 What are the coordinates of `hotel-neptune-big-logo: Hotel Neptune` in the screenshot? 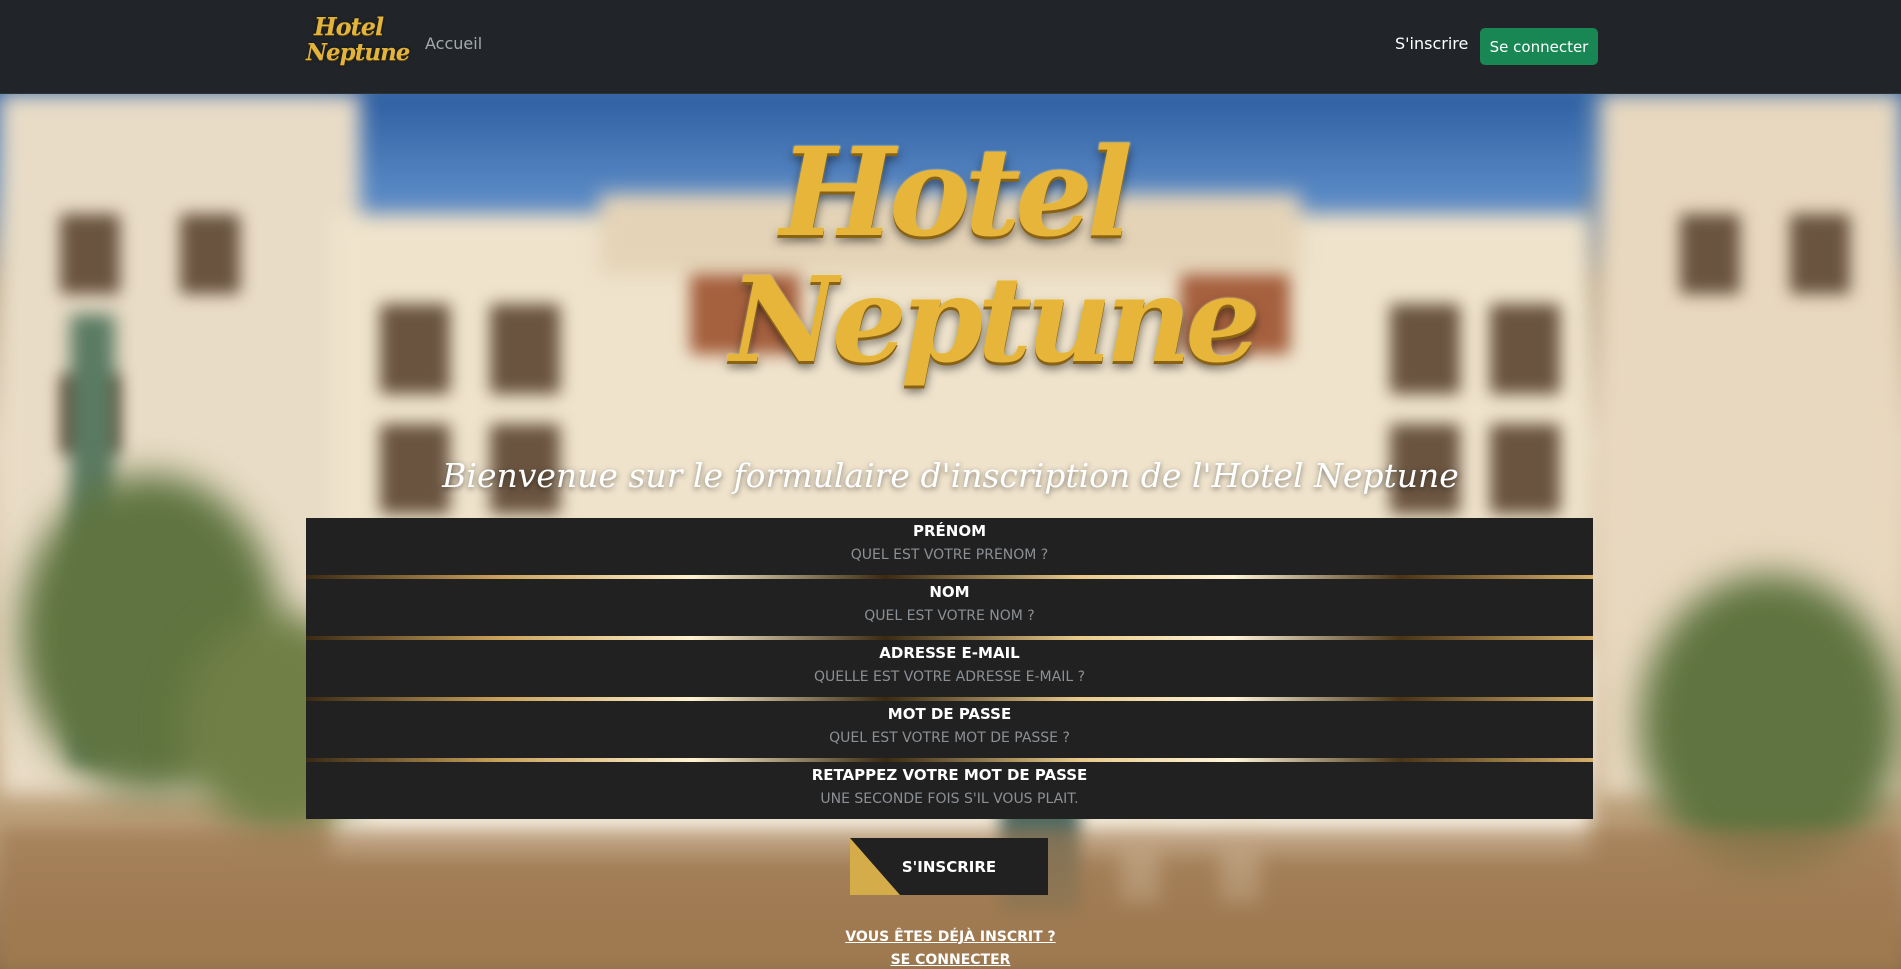 It's located at (980, 265).